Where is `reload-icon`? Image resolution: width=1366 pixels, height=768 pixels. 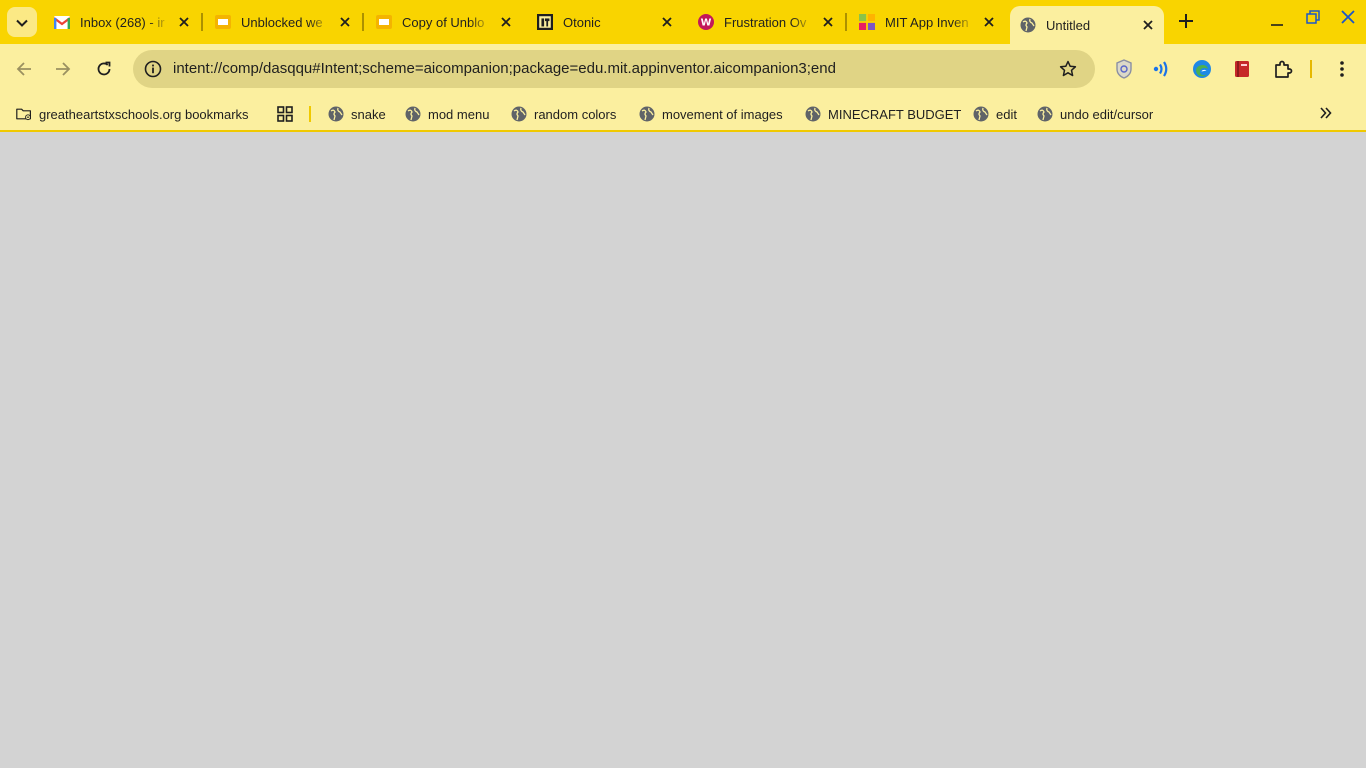
reload-icon is located at coordinates (104, 70).